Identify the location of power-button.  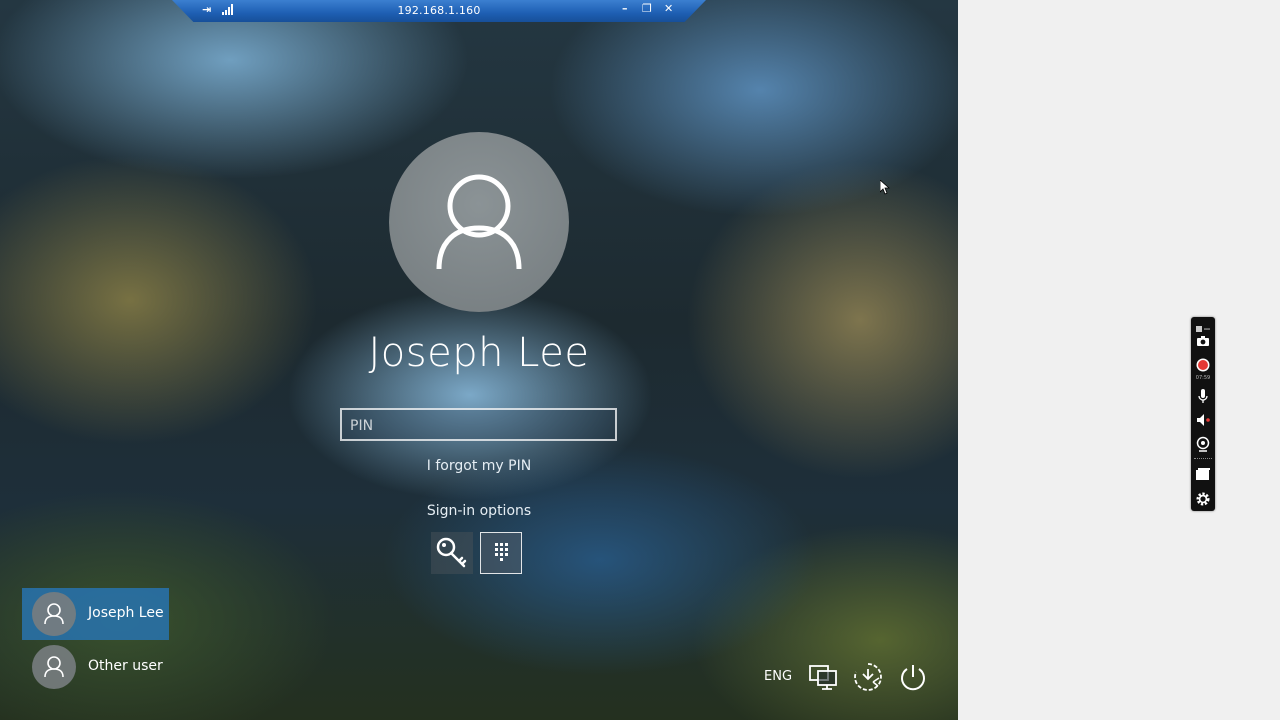
(913, 677).